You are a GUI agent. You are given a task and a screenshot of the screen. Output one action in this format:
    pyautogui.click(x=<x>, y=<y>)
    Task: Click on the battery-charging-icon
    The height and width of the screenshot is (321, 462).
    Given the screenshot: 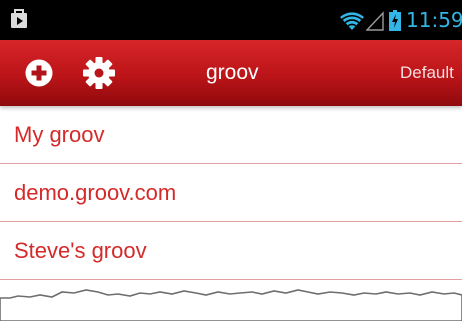 What is the action you would take?
    pyautogui.click(x=395, y=20)
    